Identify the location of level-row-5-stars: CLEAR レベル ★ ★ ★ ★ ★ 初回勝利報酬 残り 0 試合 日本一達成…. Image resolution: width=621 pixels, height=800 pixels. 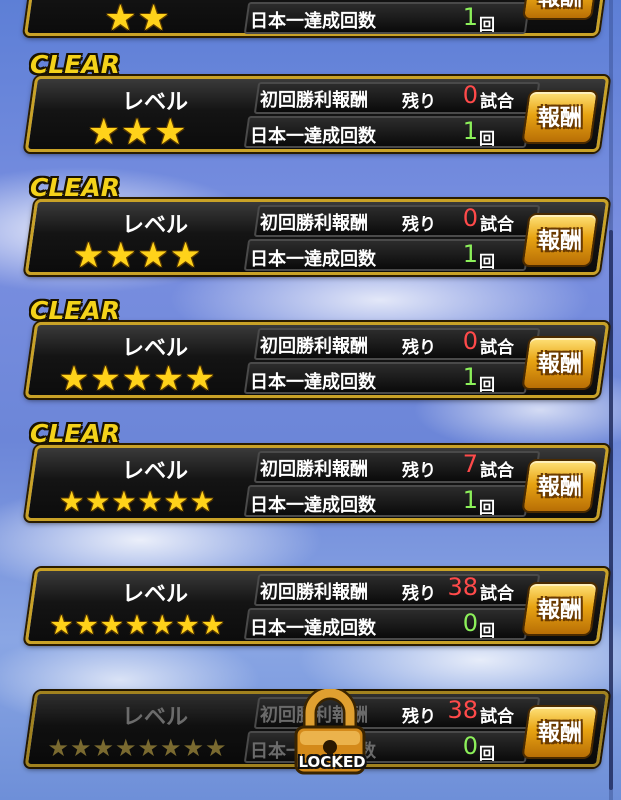
(315, 347).